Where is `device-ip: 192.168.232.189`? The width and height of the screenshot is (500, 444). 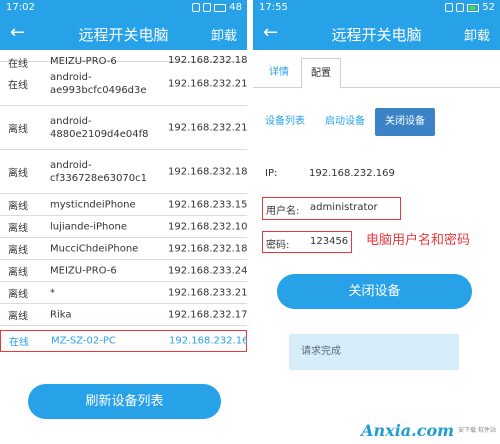
device-ip: 192.168.232.189 is located at coordinates (207, 171).